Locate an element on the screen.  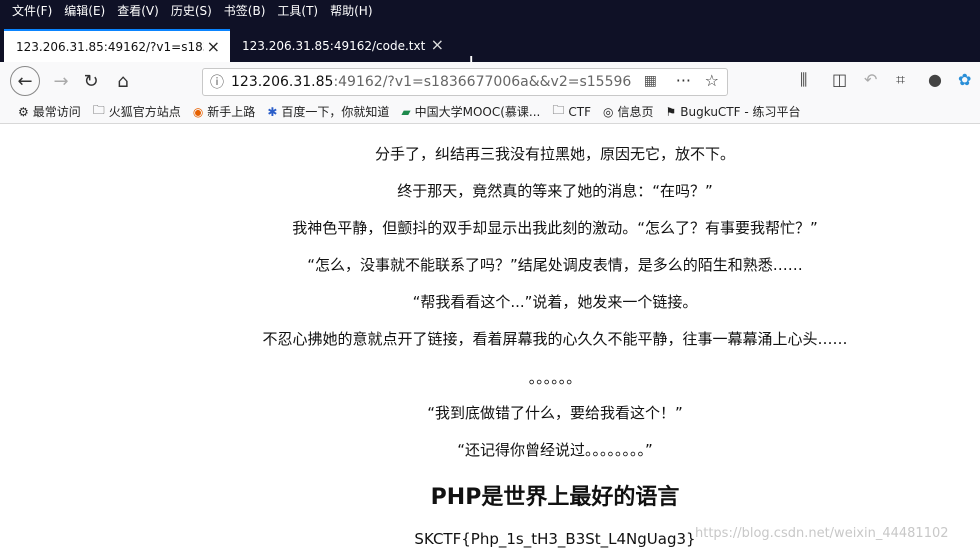
bookmark-getting-started: ◉ 新手上路 is located at coordinates (224, 111).